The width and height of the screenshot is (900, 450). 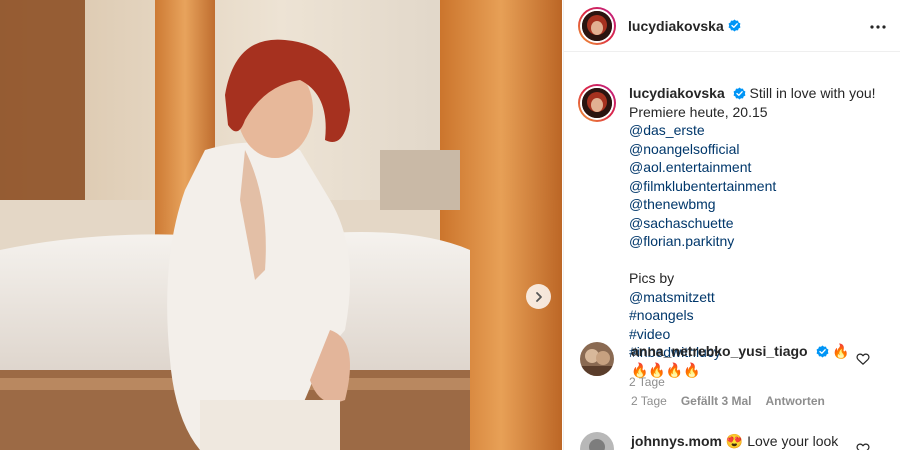 What do you see at coordinates (698, 111) in the screenshot?
I see `caption-second-line: Premiere heute, 20.15` at bounding box center [698, 111].